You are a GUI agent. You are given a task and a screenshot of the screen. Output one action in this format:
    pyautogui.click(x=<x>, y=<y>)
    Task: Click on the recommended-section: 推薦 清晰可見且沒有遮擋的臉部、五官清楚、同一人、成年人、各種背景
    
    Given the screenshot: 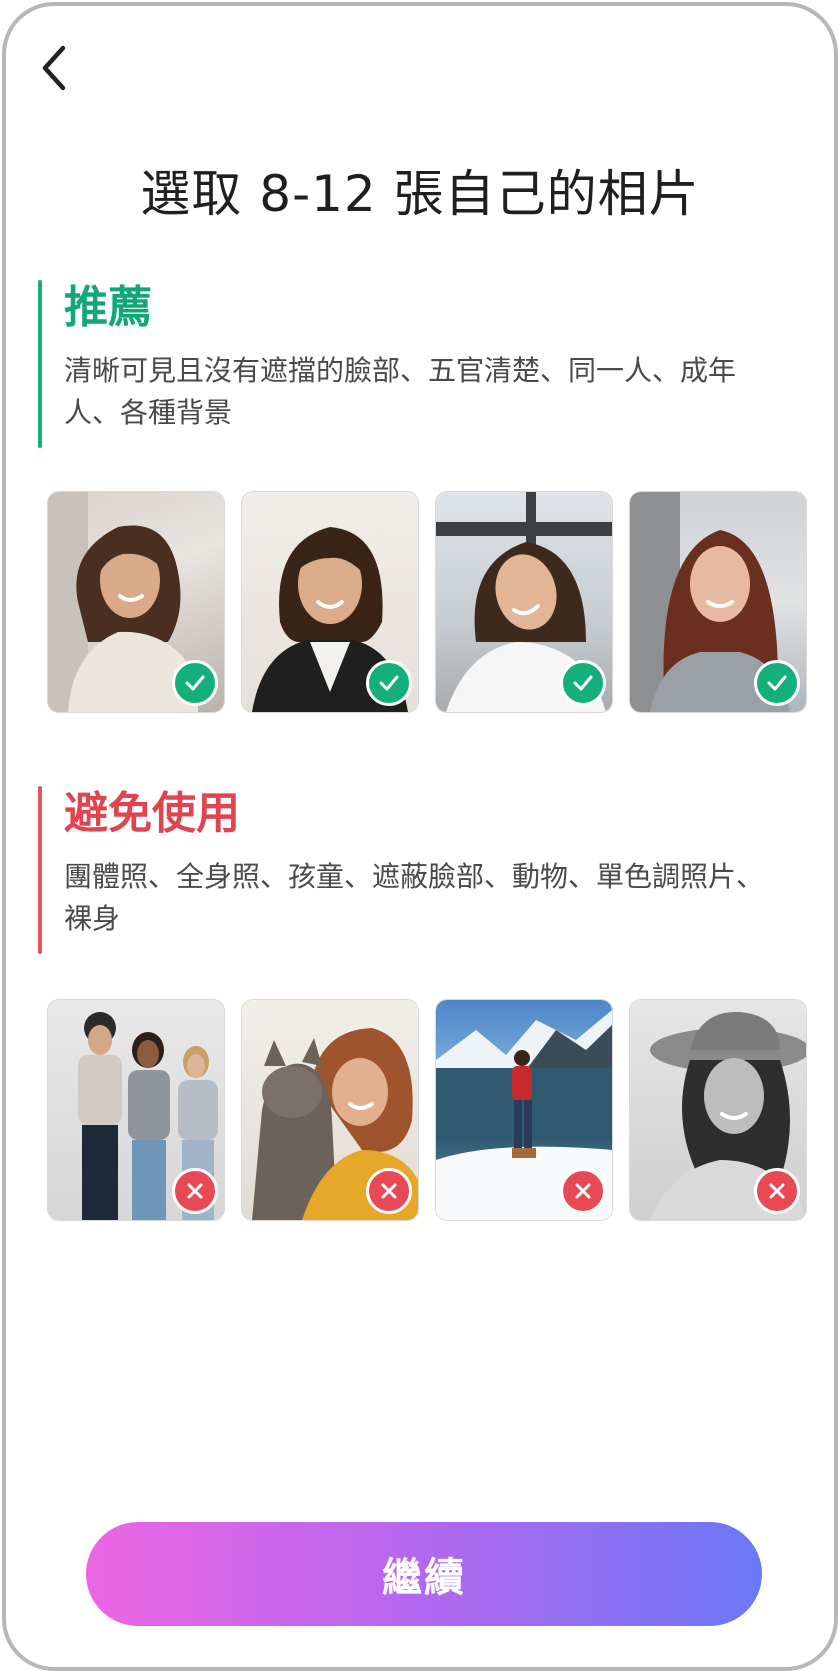 What is the action you would take?
    pyautogui.click(x=421, y=364)
    